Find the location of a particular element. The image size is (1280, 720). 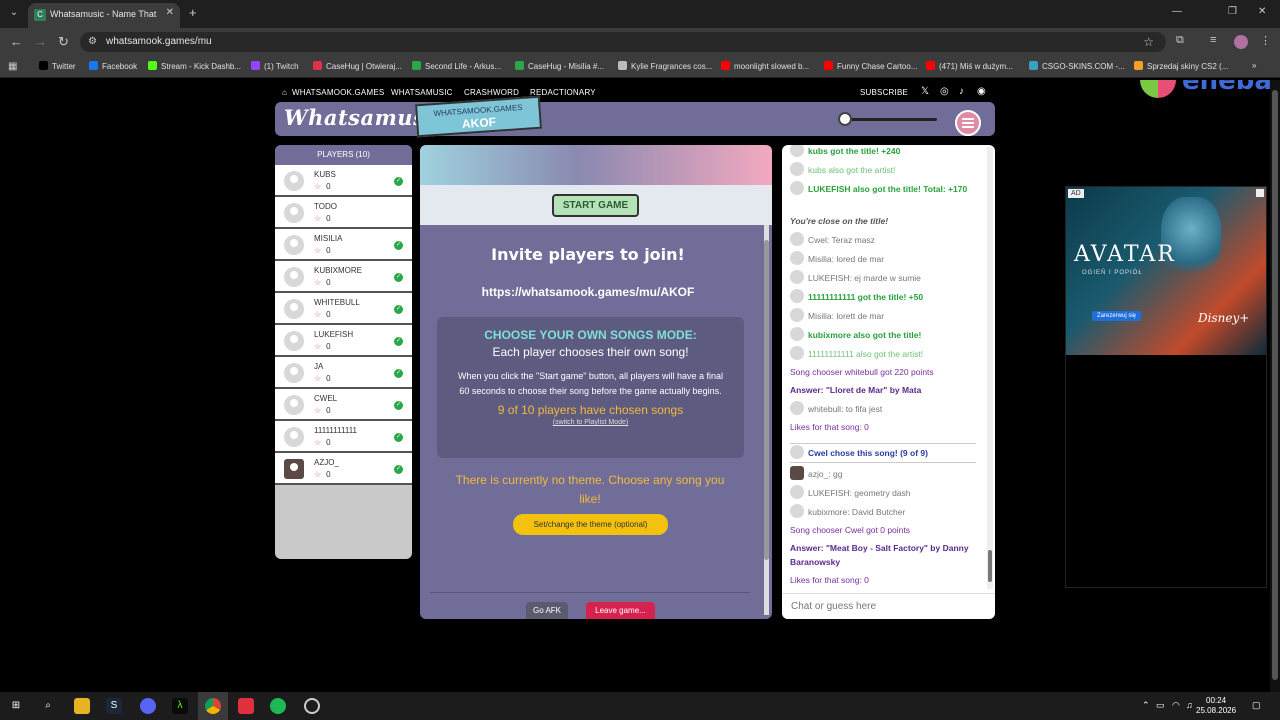

songs-chosen-count: 9 of 10 players have chosen songs is located at coordinates (590, 410).